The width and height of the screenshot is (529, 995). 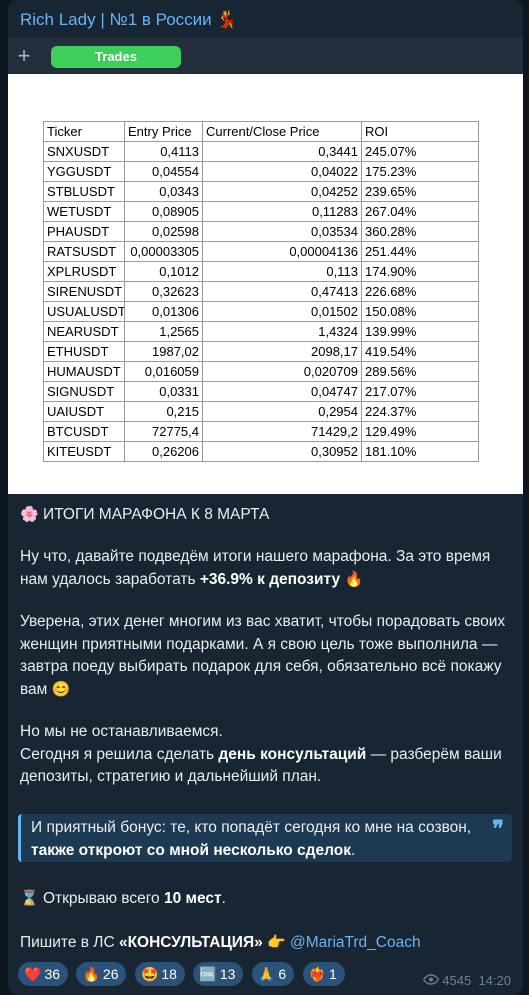 What do you see at coordinates (282, 391) in the screenshot?
I see `cell-current-price: 0,04747` at bounding box center [282, 391].